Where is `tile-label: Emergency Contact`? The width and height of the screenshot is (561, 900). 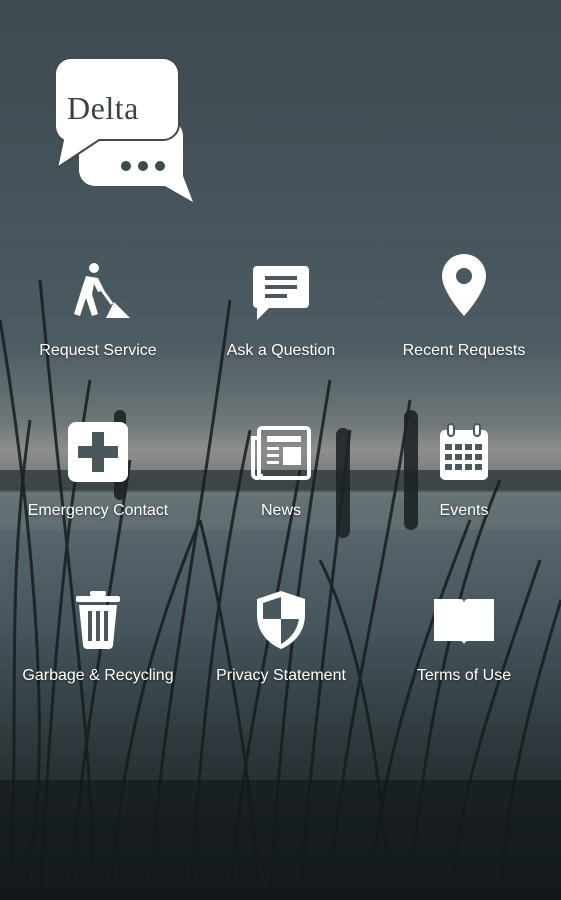
tile-label: Emergency Contact is located at coordinates (98, 510).